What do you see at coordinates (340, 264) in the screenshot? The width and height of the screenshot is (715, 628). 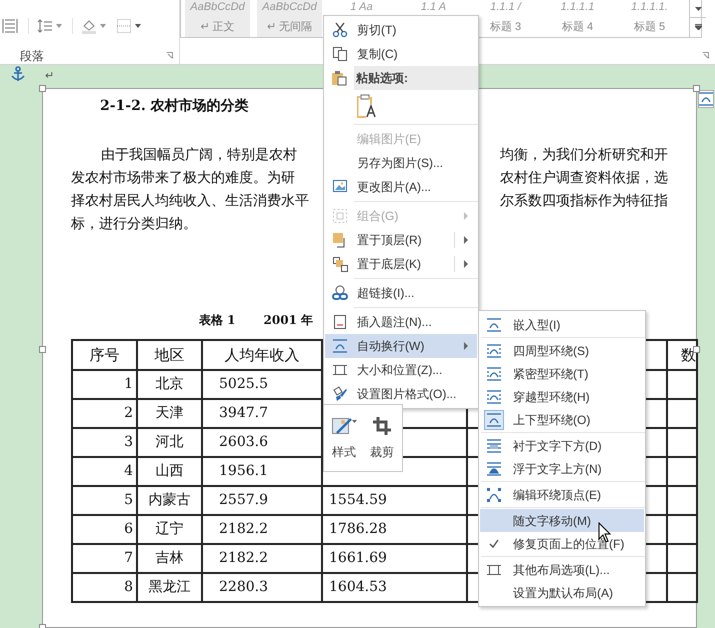 I see `send-to-back-icon` at bounding box center [340, 264].